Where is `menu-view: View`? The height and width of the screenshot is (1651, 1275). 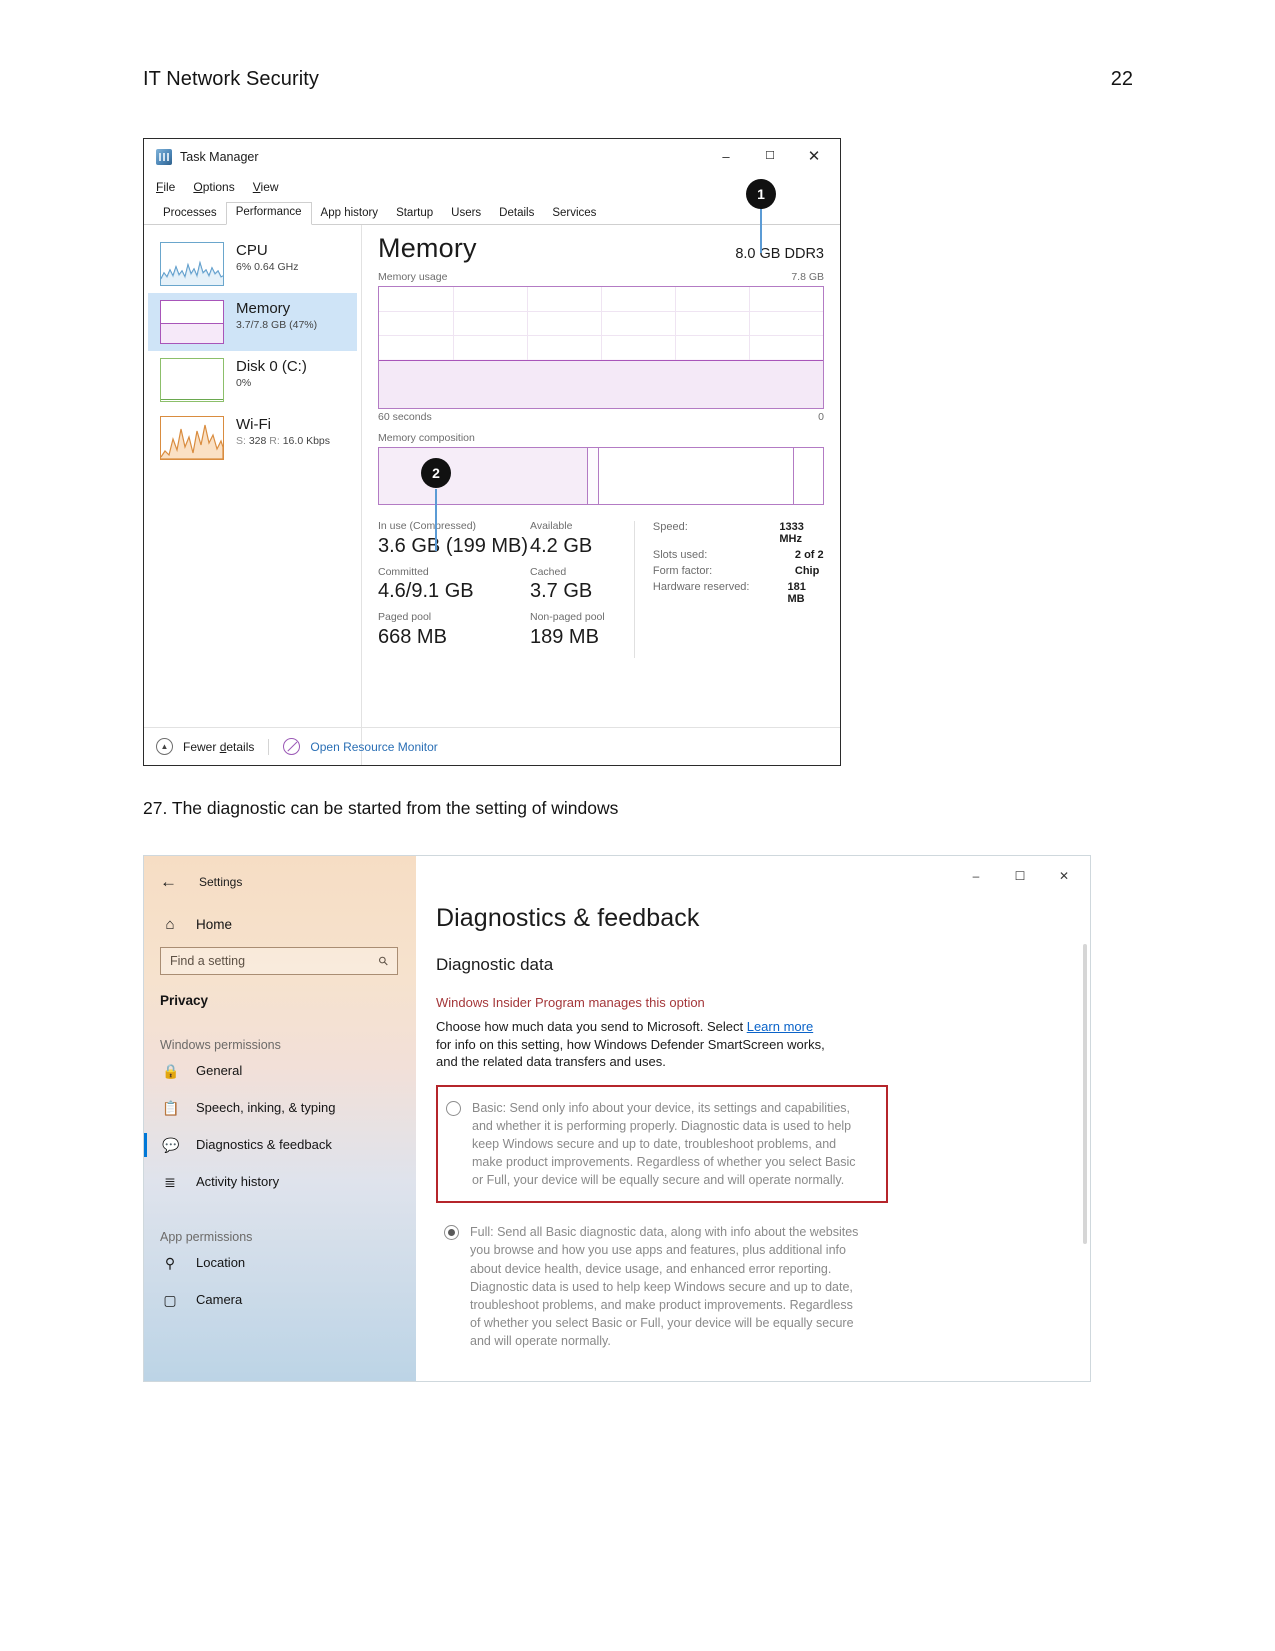
menu-view: View is located at coordinates (266, 187).